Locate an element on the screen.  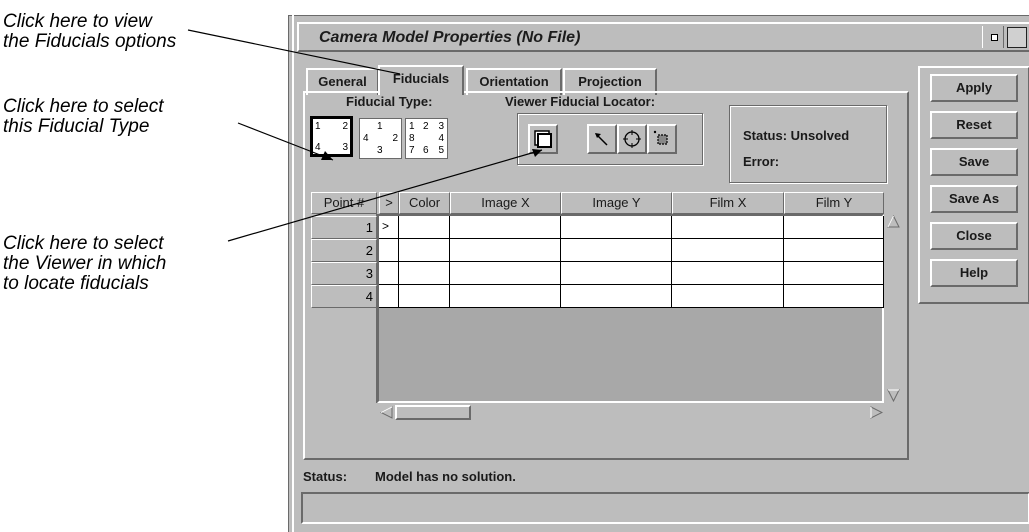
row-3-color-cell is located at coordinates (424, 273).